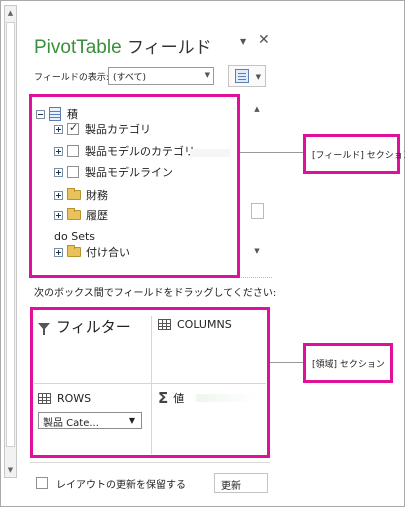 This screenshot has height=507, width=405. Describe the element at coordinates (348, 363) in the screenshot. I see `areas-section-callout: [領域] セクション` at that location.